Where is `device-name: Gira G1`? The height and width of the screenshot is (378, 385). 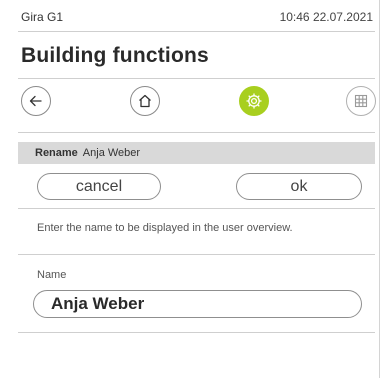
device-name: Gira G1 is located at coordinates (42, 17).